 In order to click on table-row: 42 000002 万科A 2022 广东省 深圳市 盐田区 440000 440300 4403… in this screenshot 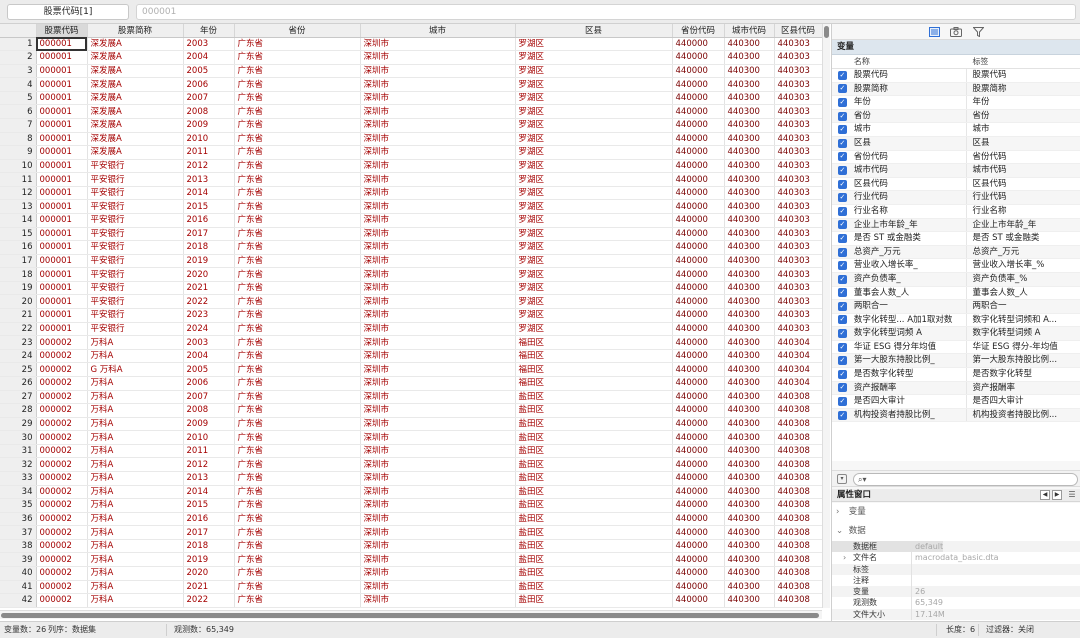, I will do `click(411, 600)`.